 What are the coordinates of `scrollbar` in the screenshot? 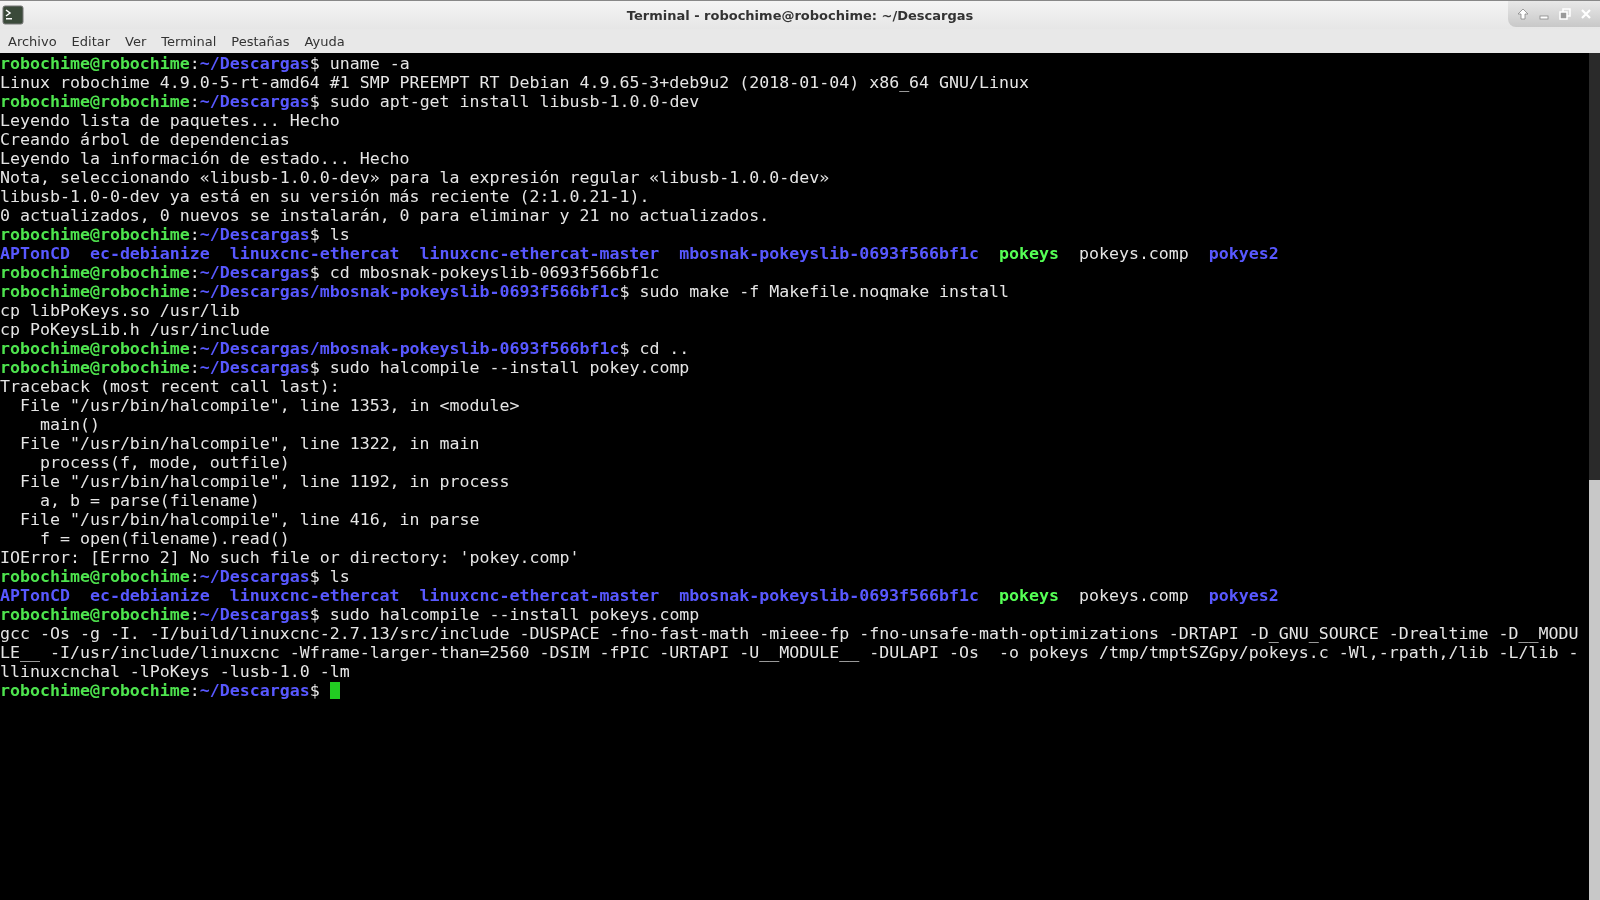 It's located at (1594, 476).